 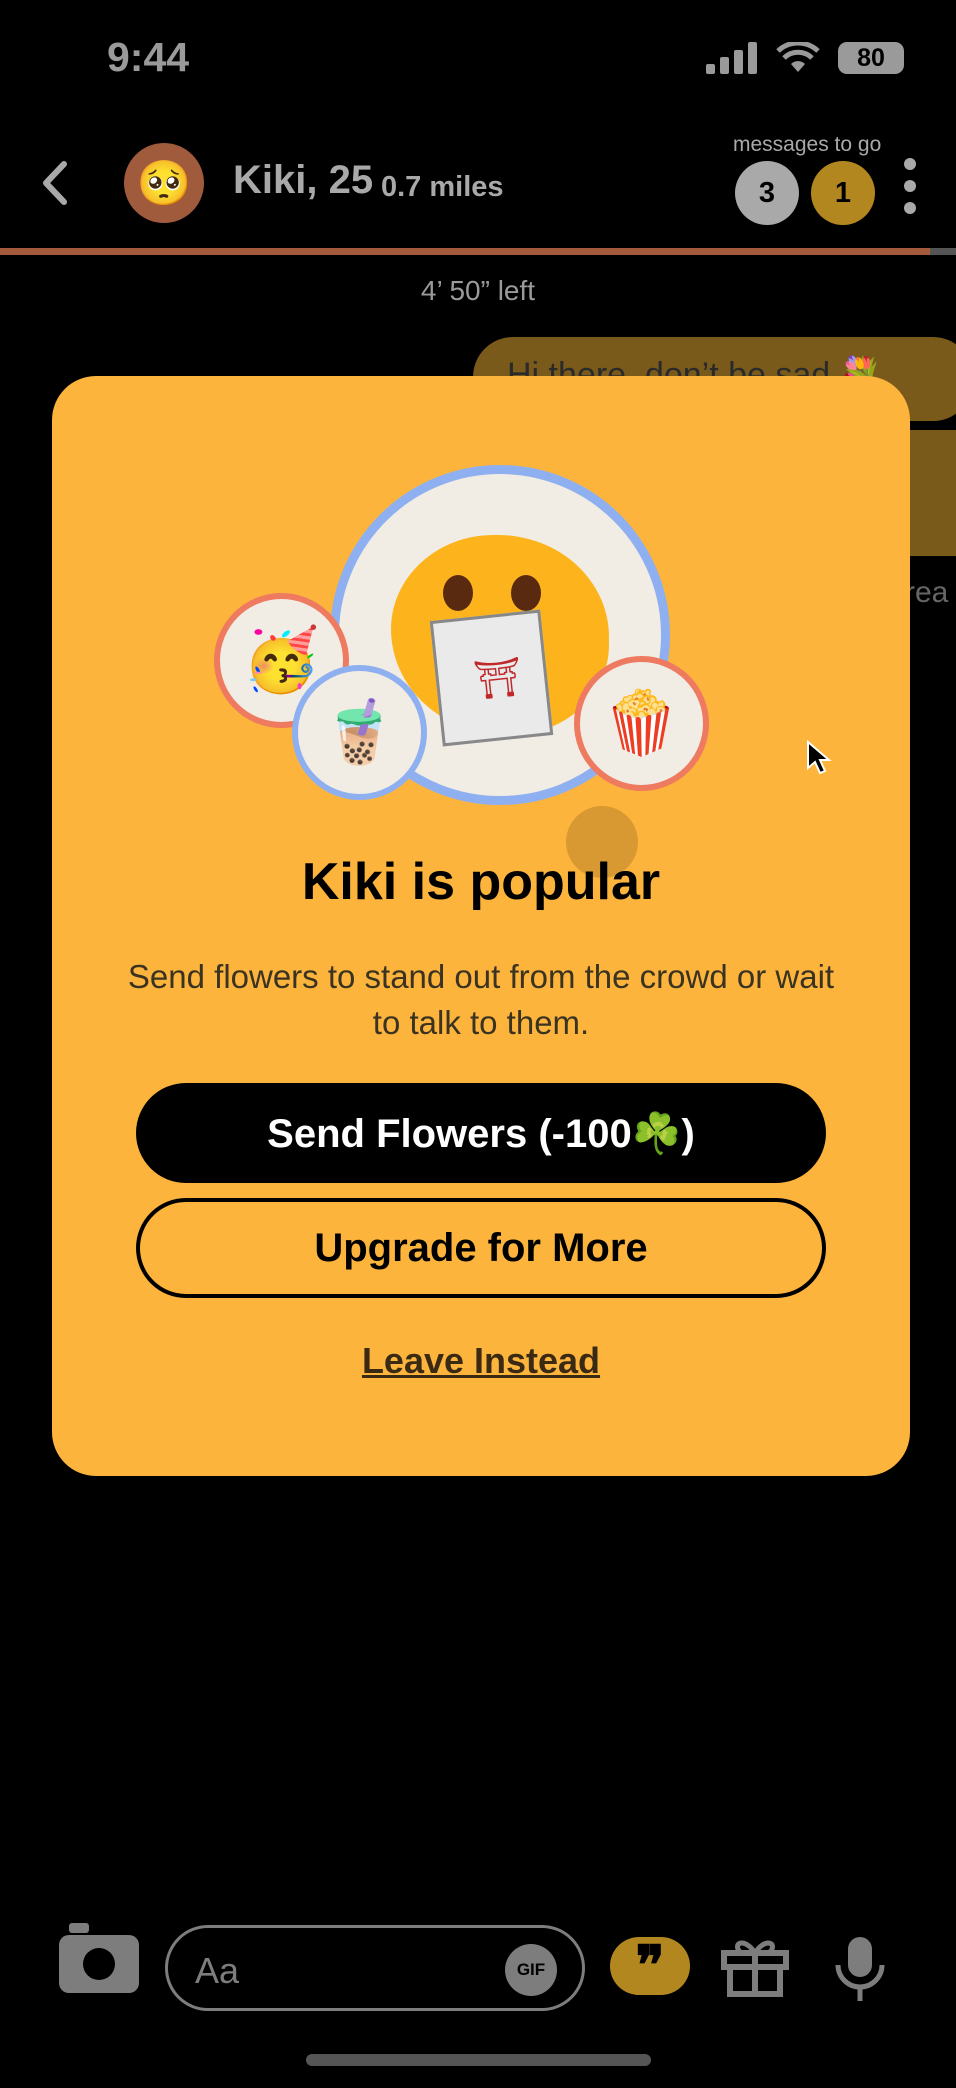 What do you see at coordinates (478, 2060) in the screenshot?
I see `home-indicator` at bounding box center [478, 2060].